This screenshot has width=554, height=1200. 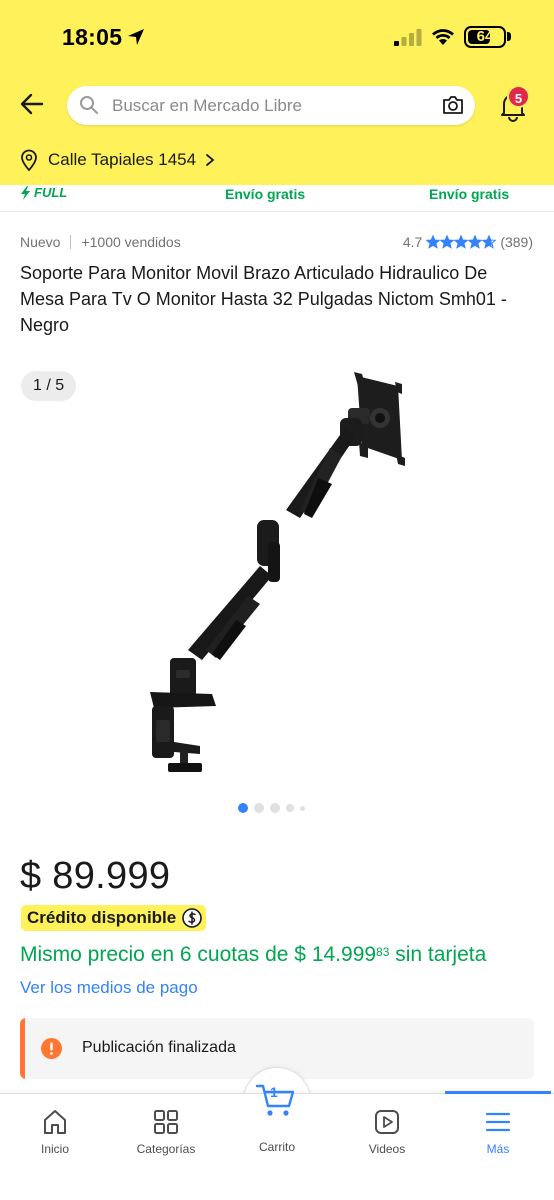 I want to click on cart-count: 1, so click(x=274, y=1092).